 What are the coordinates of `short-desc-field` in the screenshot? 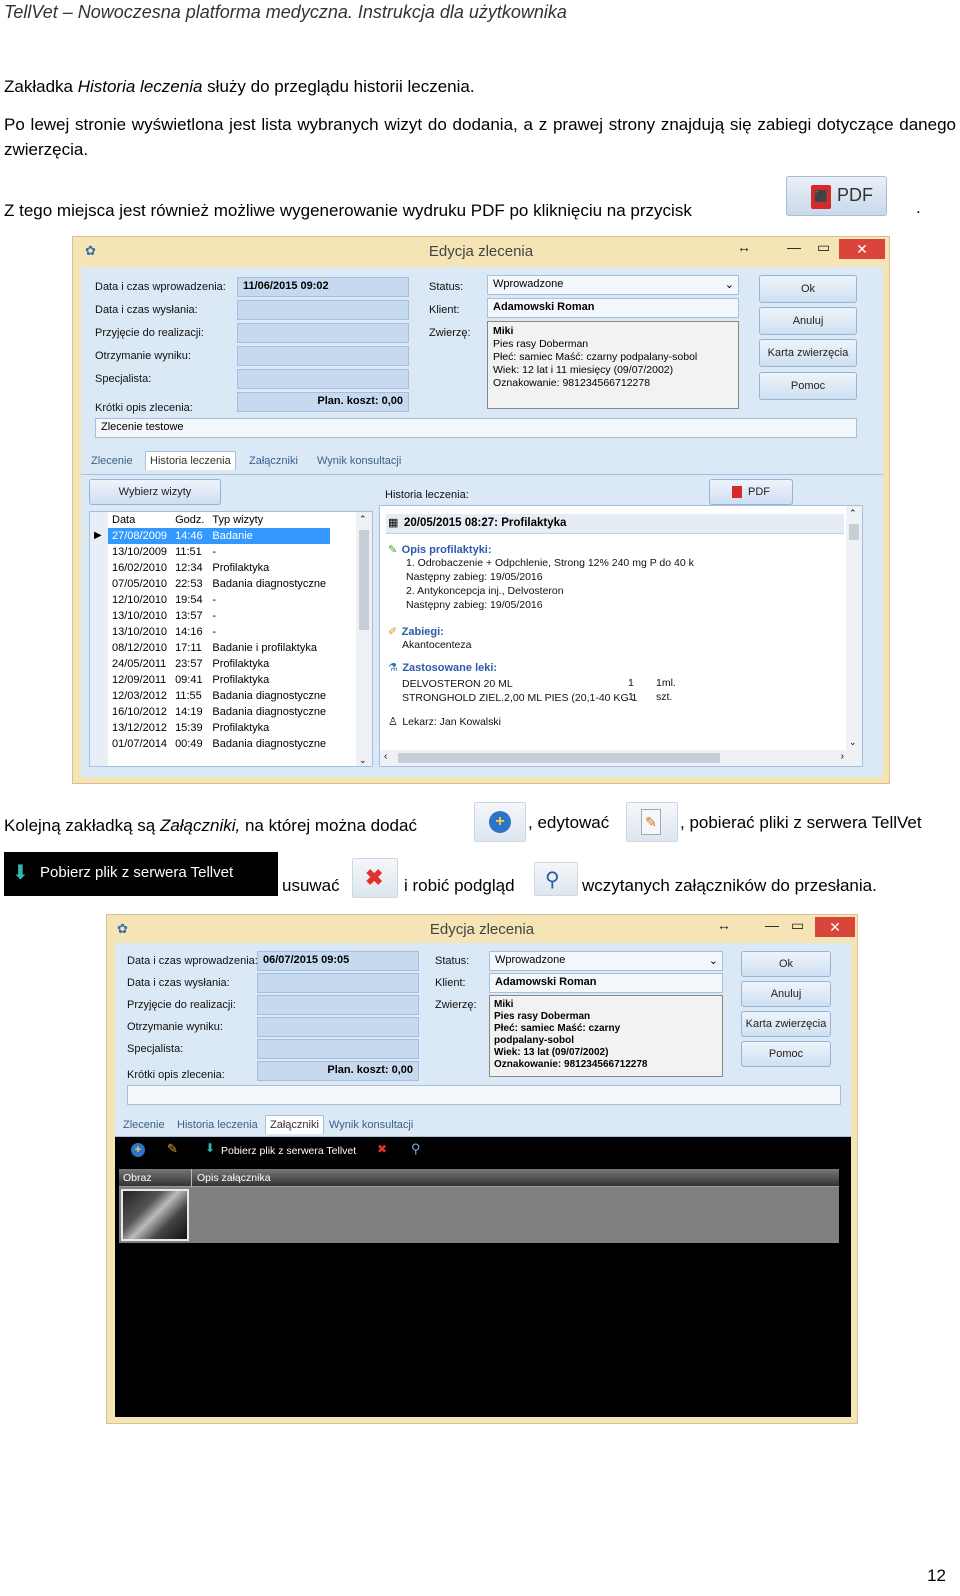 It's located at (484, 1095).